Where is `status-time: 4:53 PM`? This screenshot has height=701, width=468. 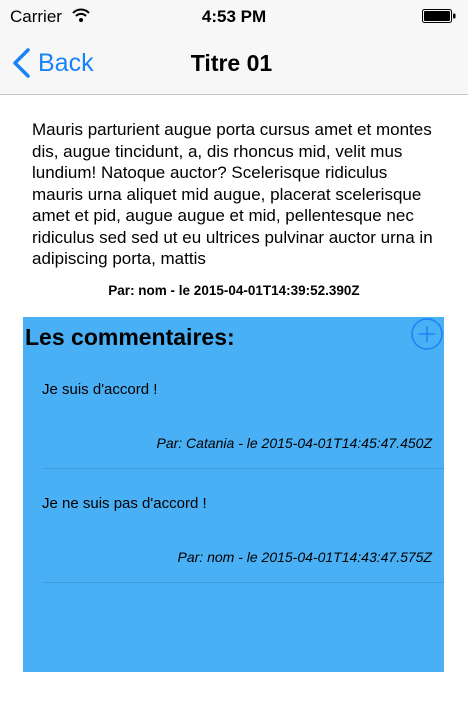
status-time: 4:53 PM is located at coordinates (234, 16).